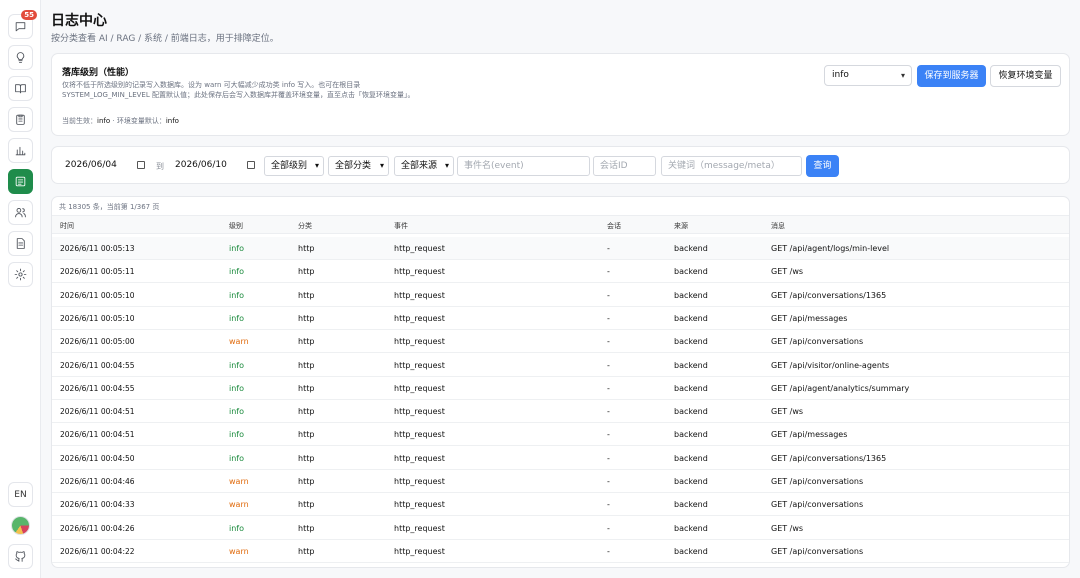 This screenshot has width=1080, height=578. I want to click on category-filter-select: 全部分类 ▾, so click(358, 166).